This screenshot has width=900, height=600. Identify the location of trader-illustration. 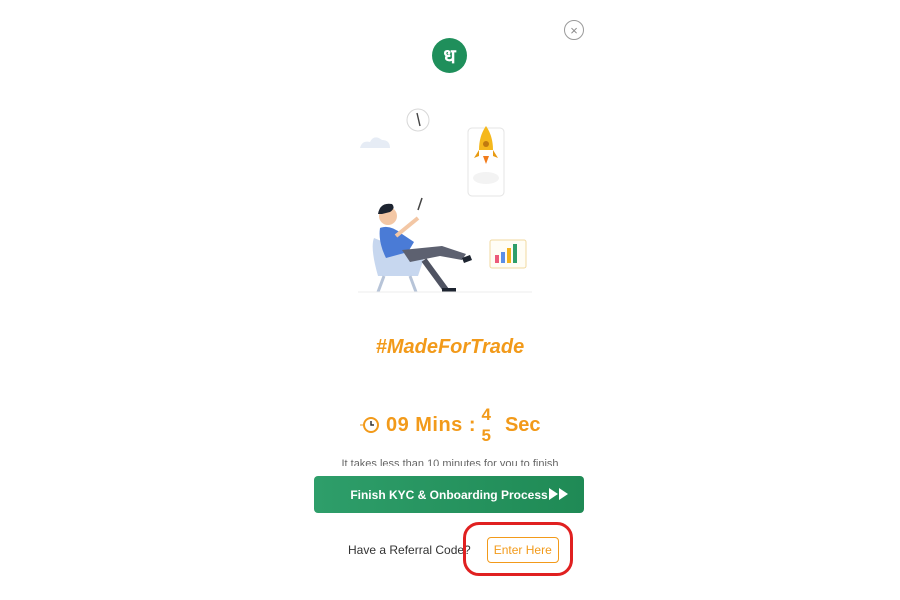
(445, 200).